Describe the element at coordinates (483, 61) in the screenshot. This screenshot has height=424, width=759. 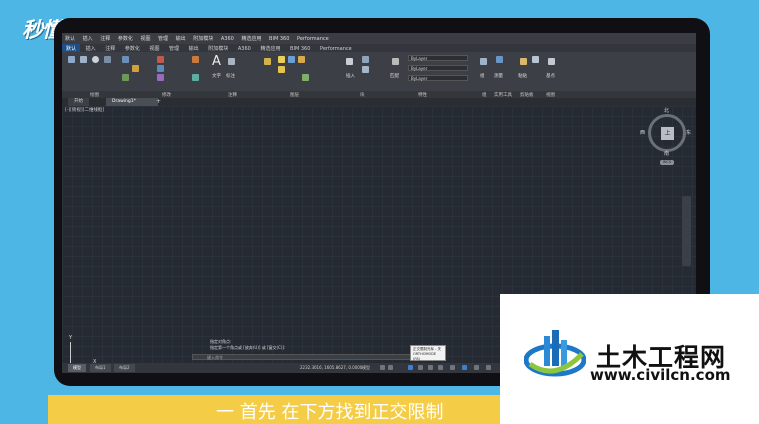
I see `group-icon` at that location.